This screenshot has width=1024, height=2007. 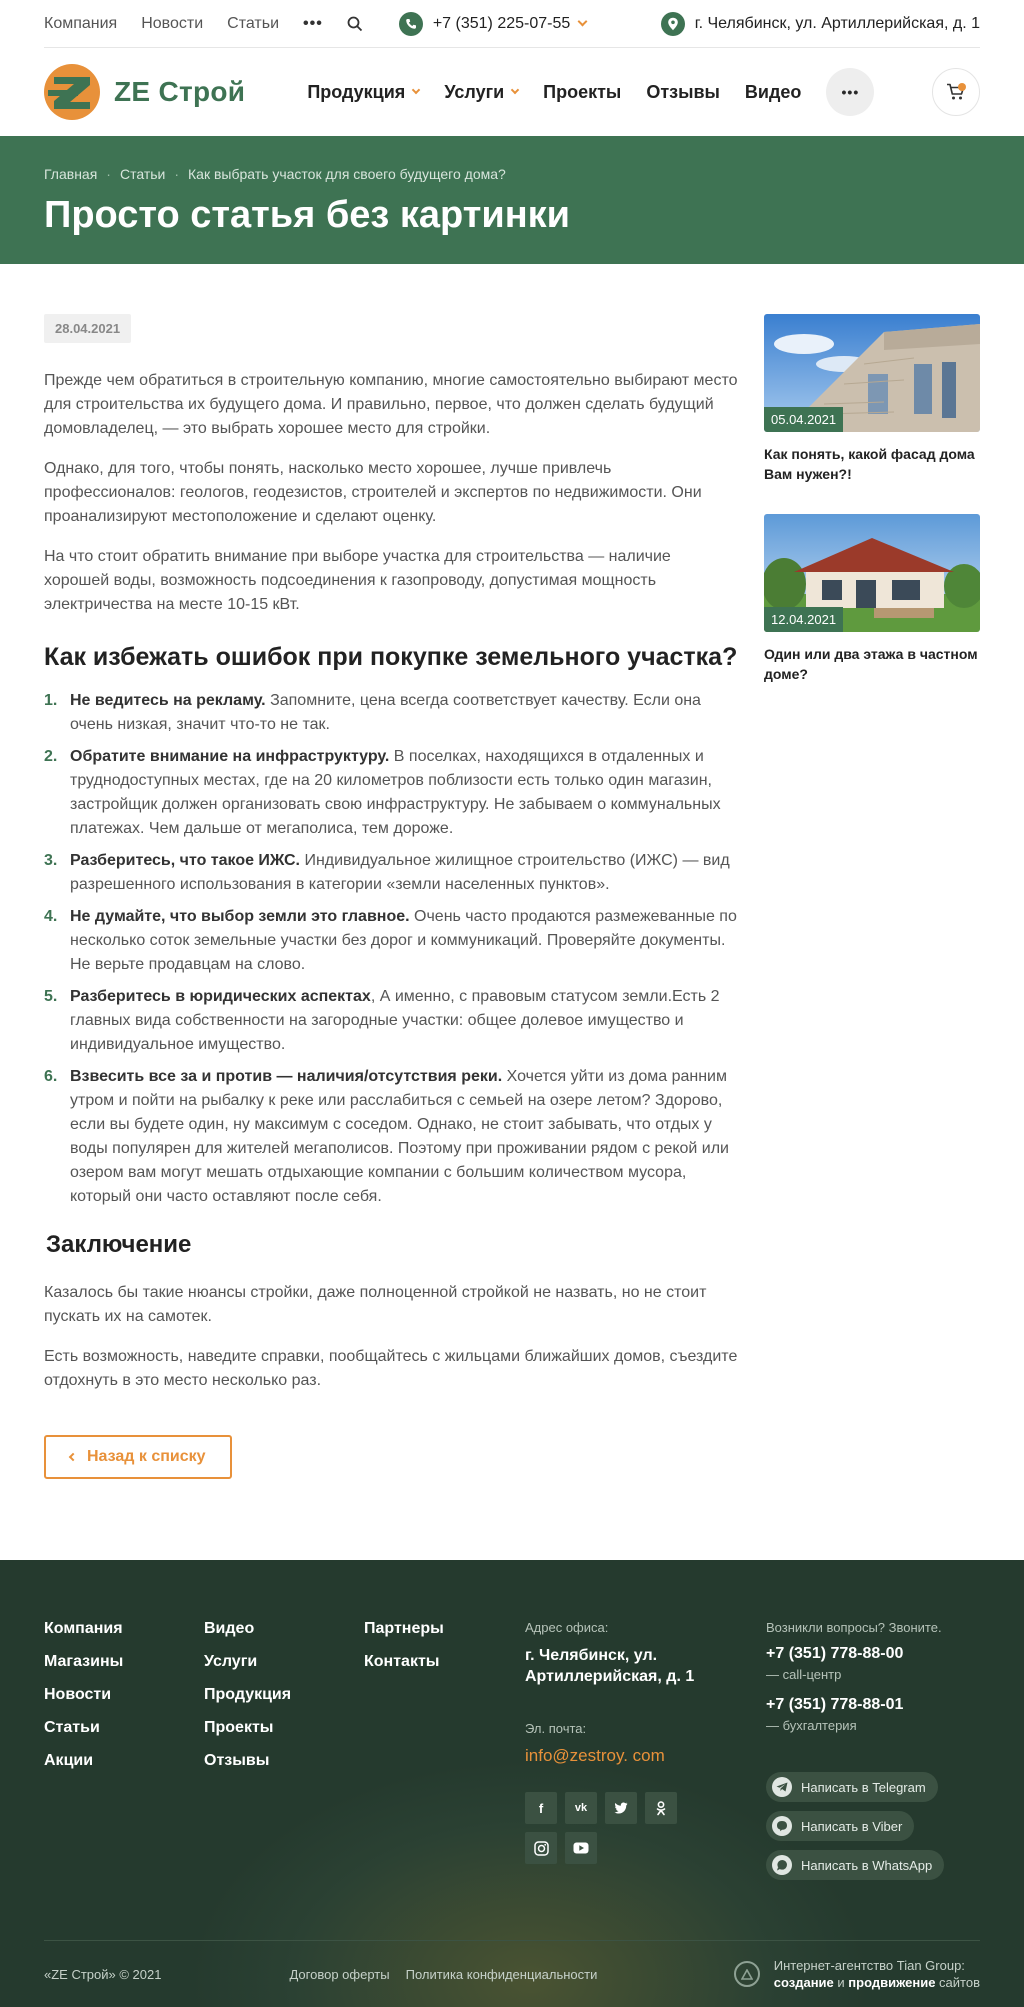 I want to click on footer-link: Проекты, so click(x=247, y=1728).